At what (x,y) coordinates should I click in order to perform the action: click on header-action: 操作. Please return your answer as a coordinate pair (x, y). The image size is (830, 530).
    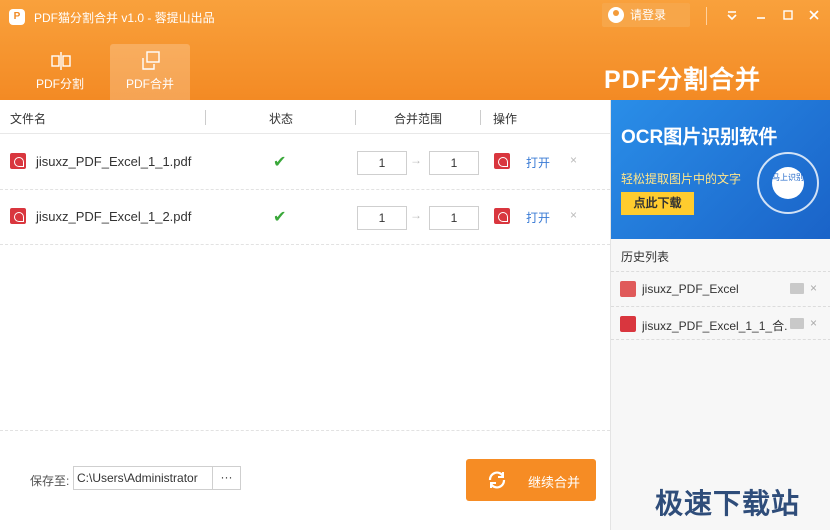
    Looking at the image, I should click on (505, 119).